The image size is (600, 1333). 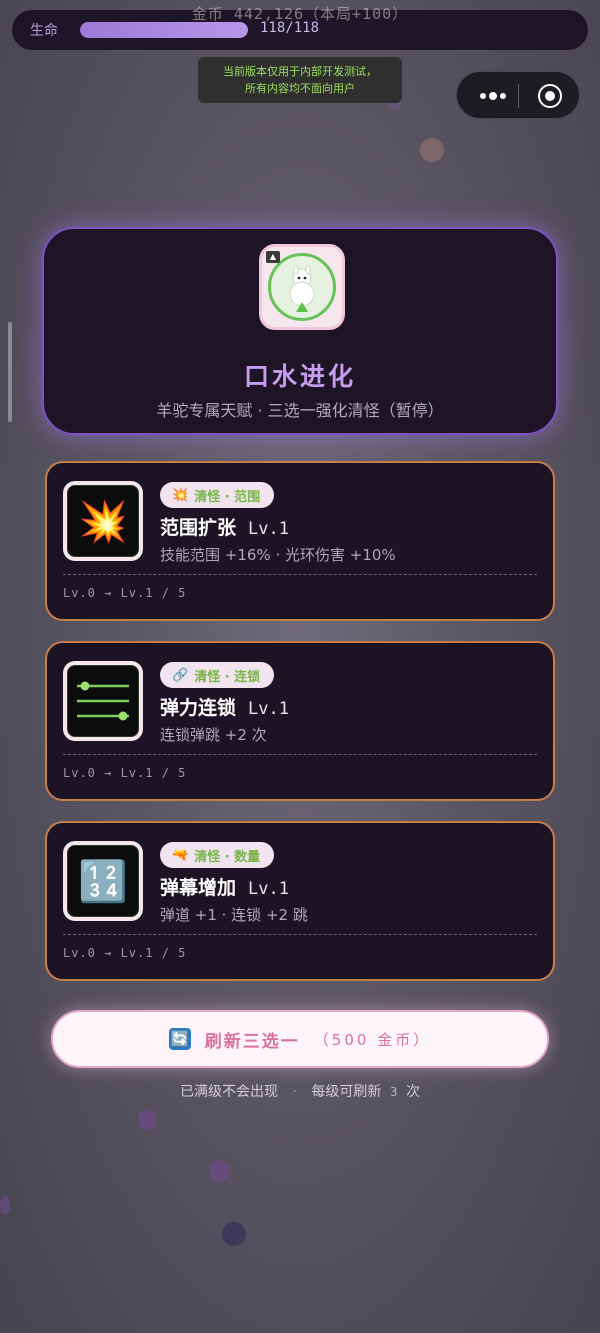 What do you see at coordinates (273, 257) in the screenshot?
I see `level-up-badge-icon: ▲` at bounding box center [273, 257].